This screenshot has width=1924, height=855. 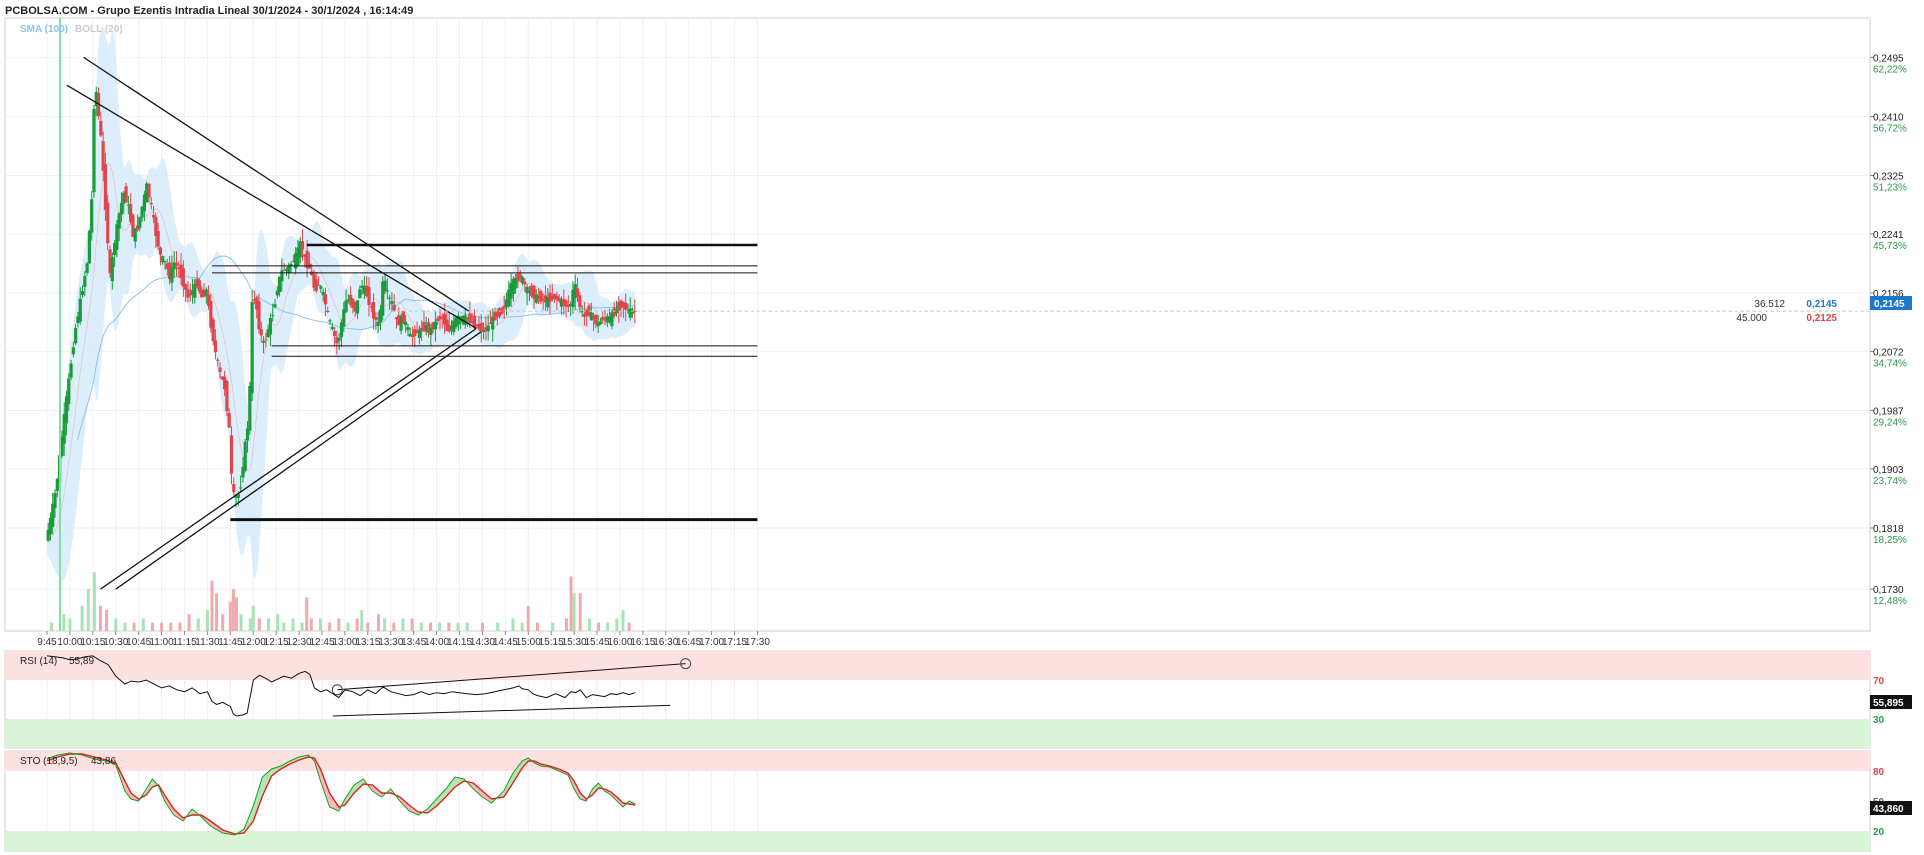 I want to click on rsi-legend: RSI (14), so click(x=38, y=661).